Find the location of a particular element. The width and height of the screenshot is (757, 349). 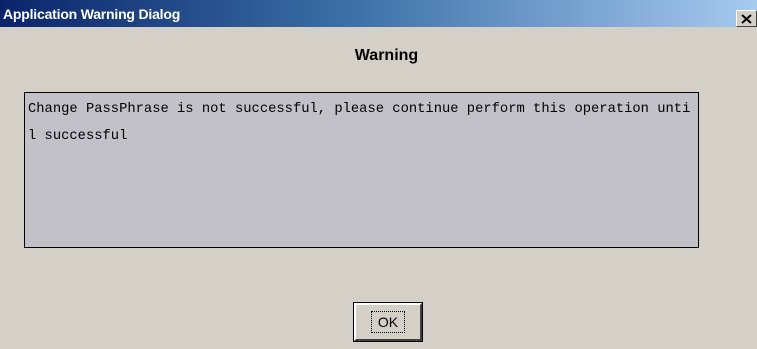

ok-button-label: OK is located at coordinates (388, 322).